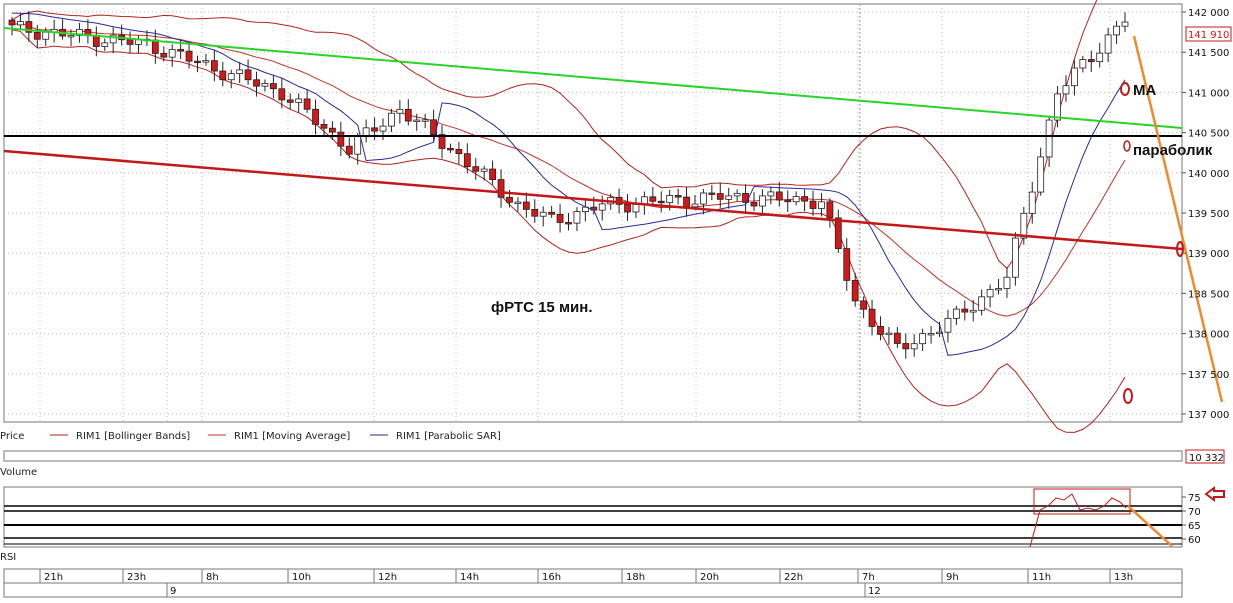 The height and width of the screenshot is (603, 1233). Describe the element at coordinates (1191, 519) in the screenshot. I see `rsi-axis: 75 70 65 60` at that location.